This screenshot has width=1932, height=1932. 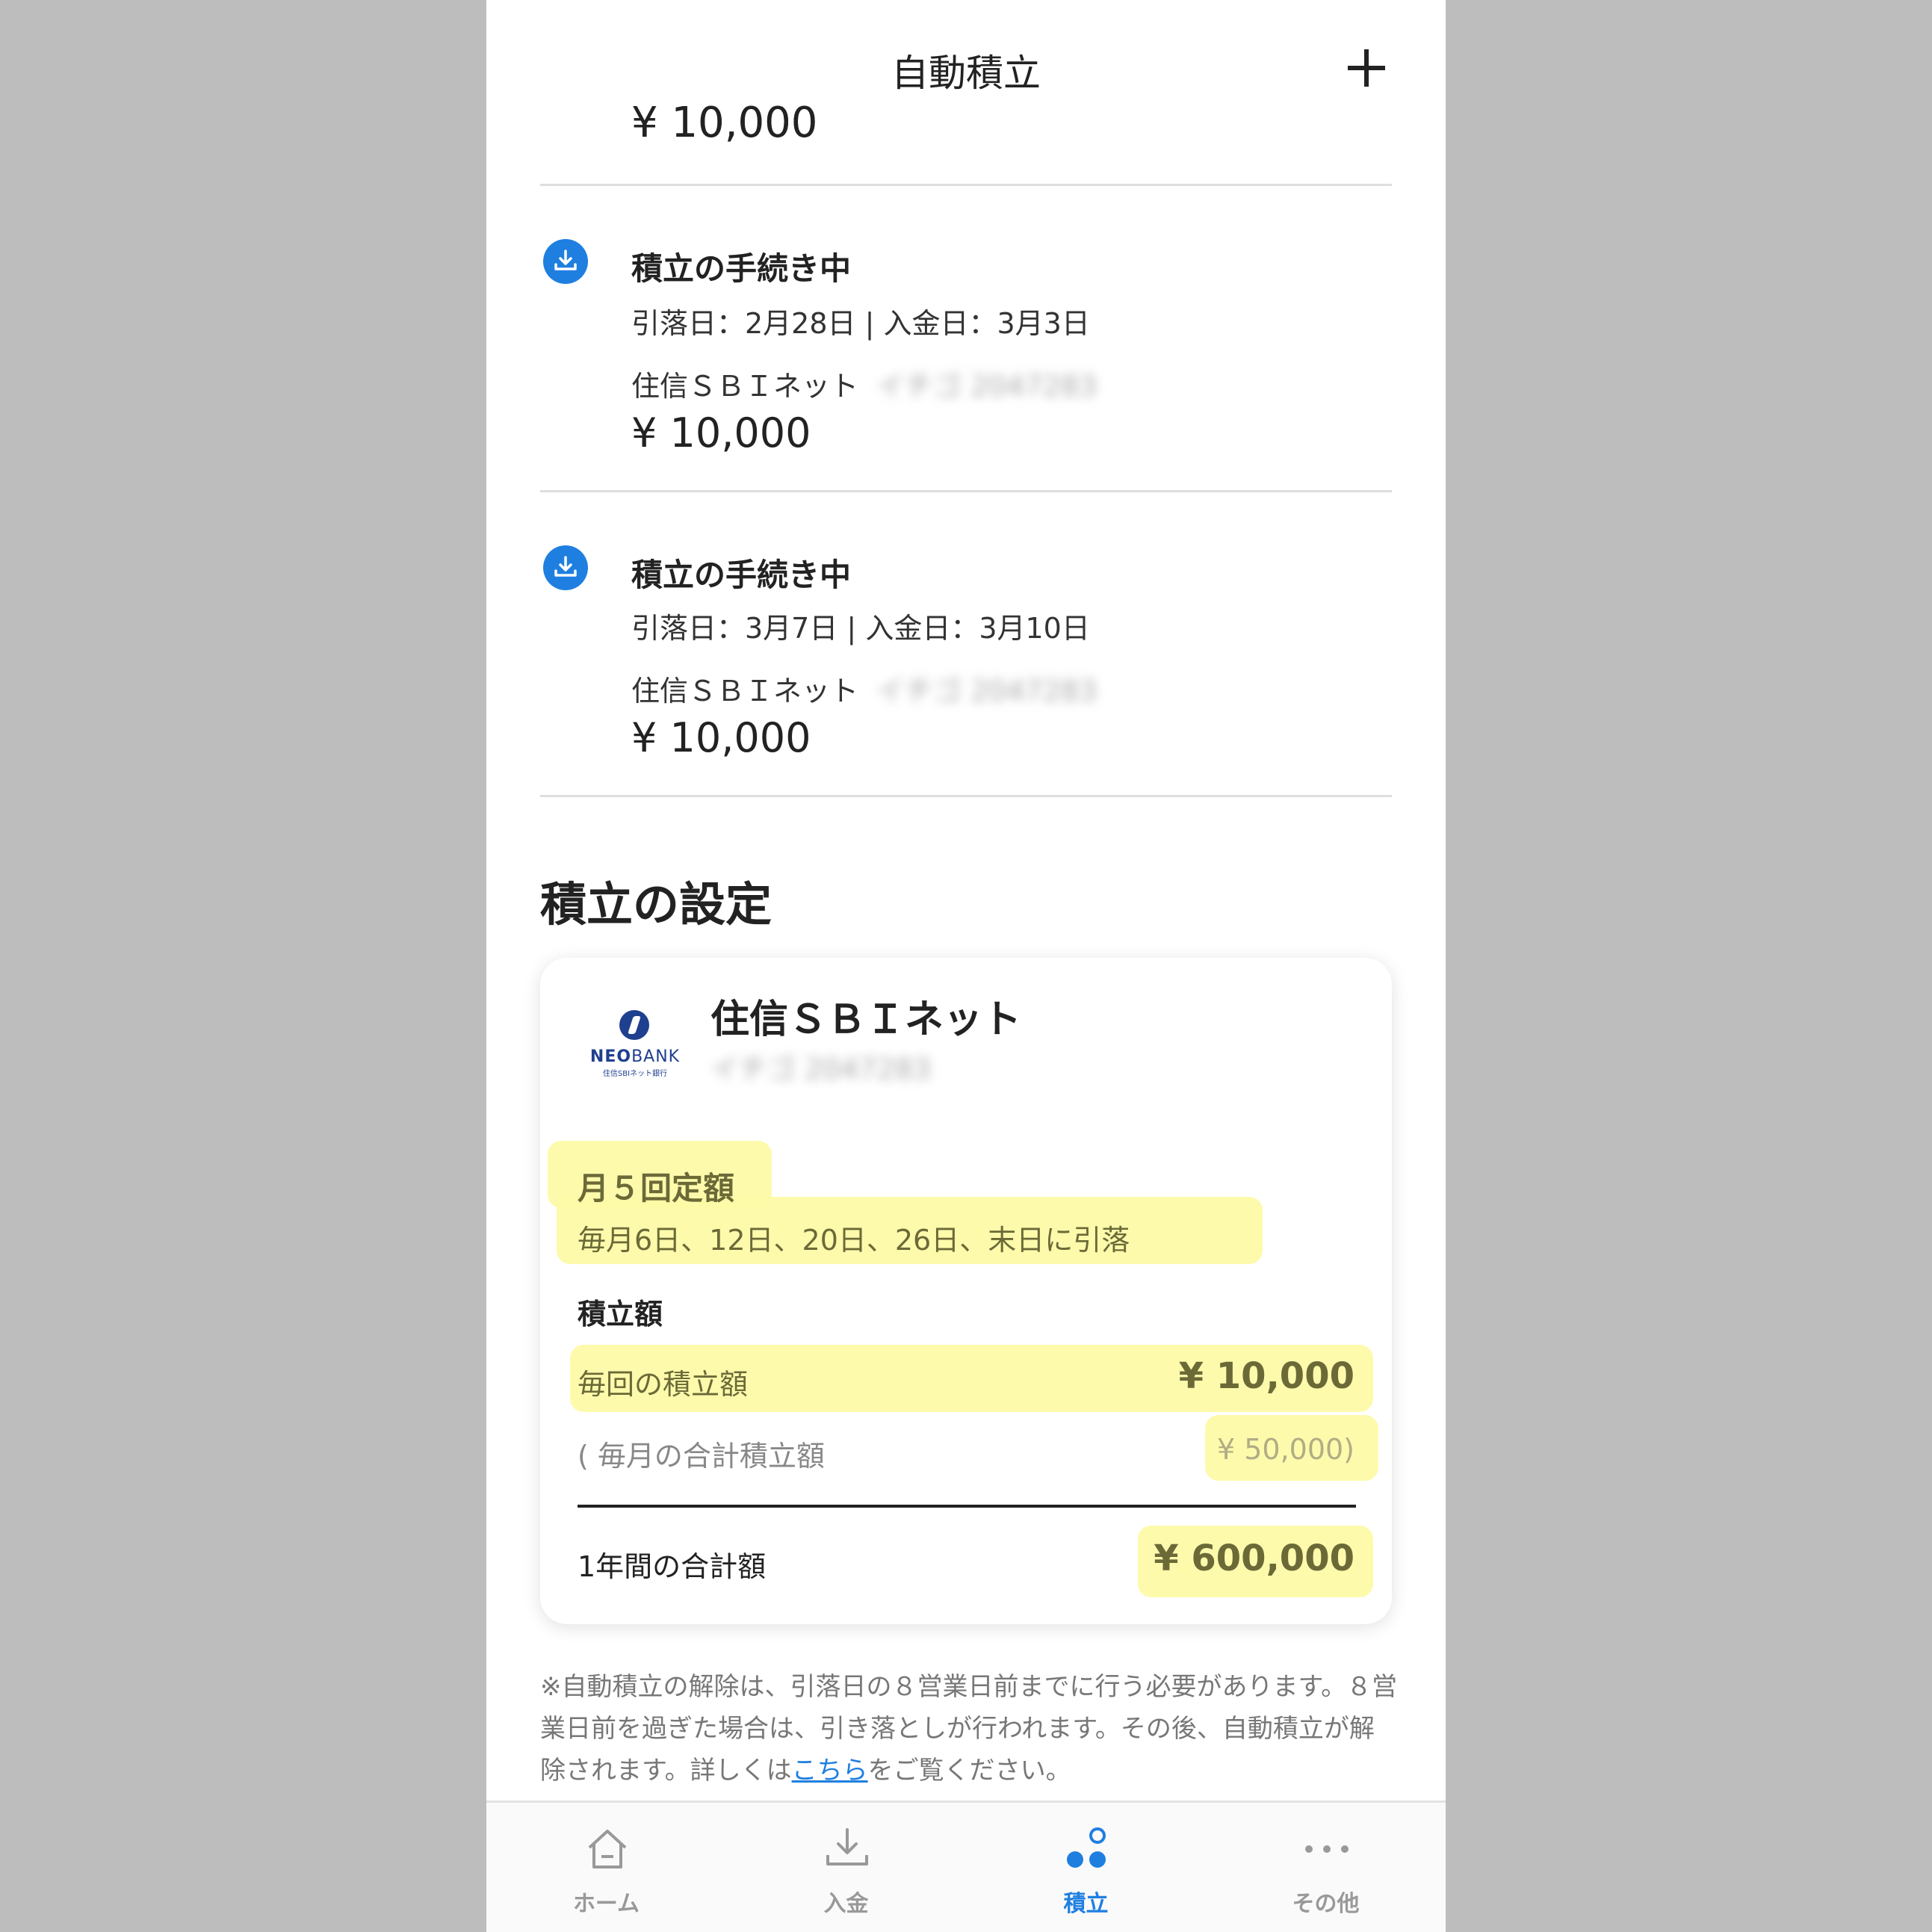 What do you see at coordinates (634, 1025) in the screenshot?
I see `bank-logo-mark-icon` at bounding box center [634, 1025].